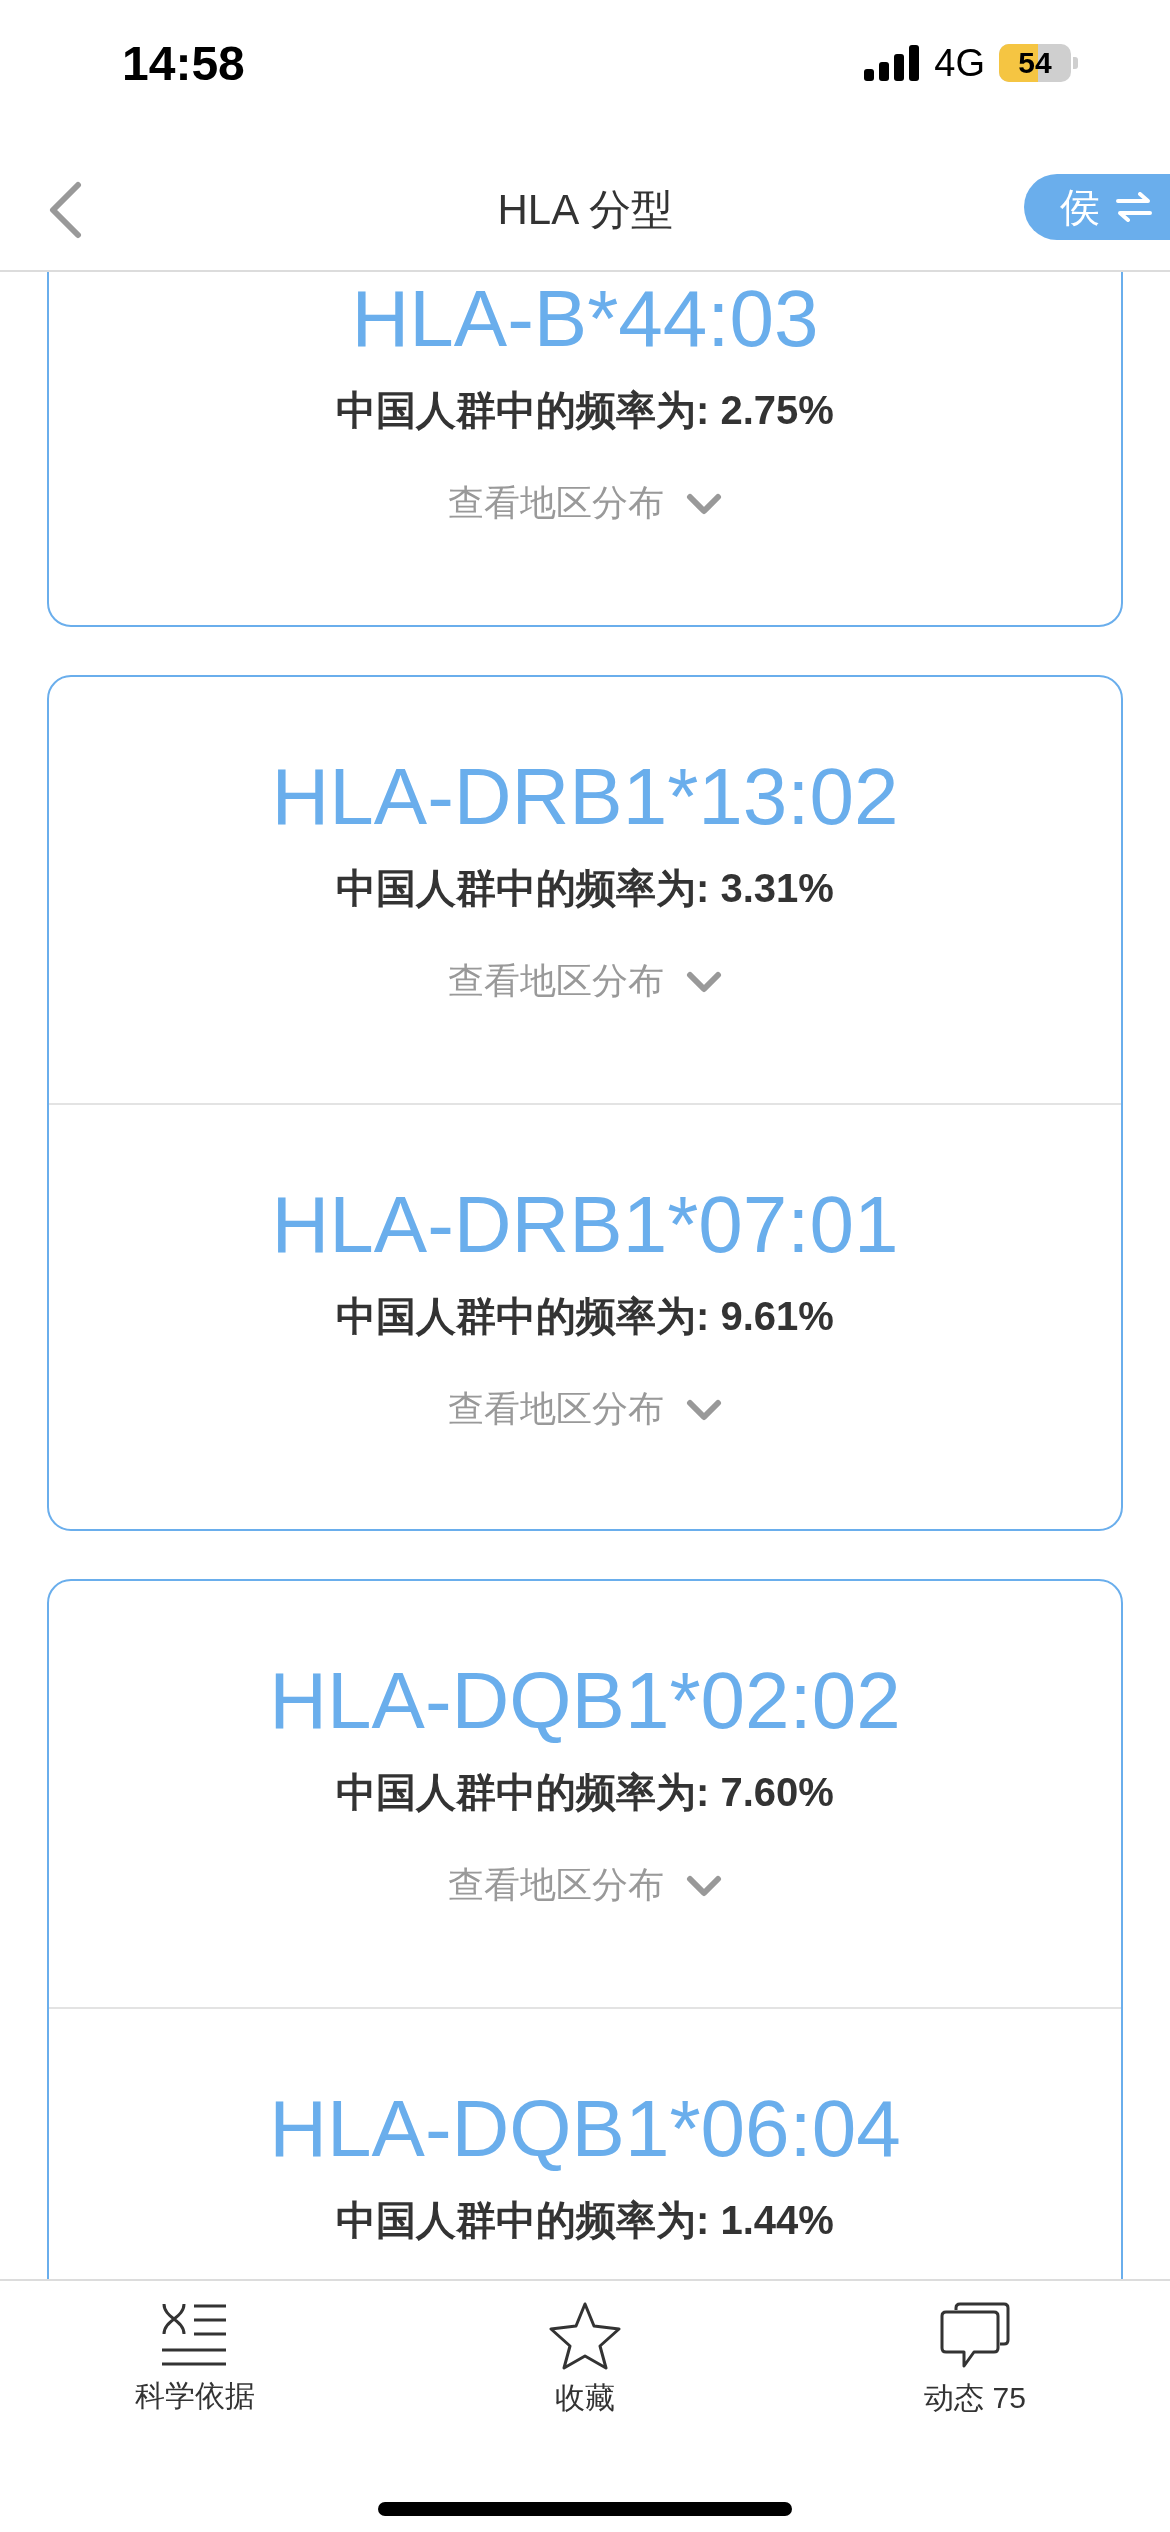 Image resolution: width=1170 pixels, height=2532 pixels. Describe the element at coordinates (1075, 63) in the screenshot. I see `battery-terminal-icon` at that location.